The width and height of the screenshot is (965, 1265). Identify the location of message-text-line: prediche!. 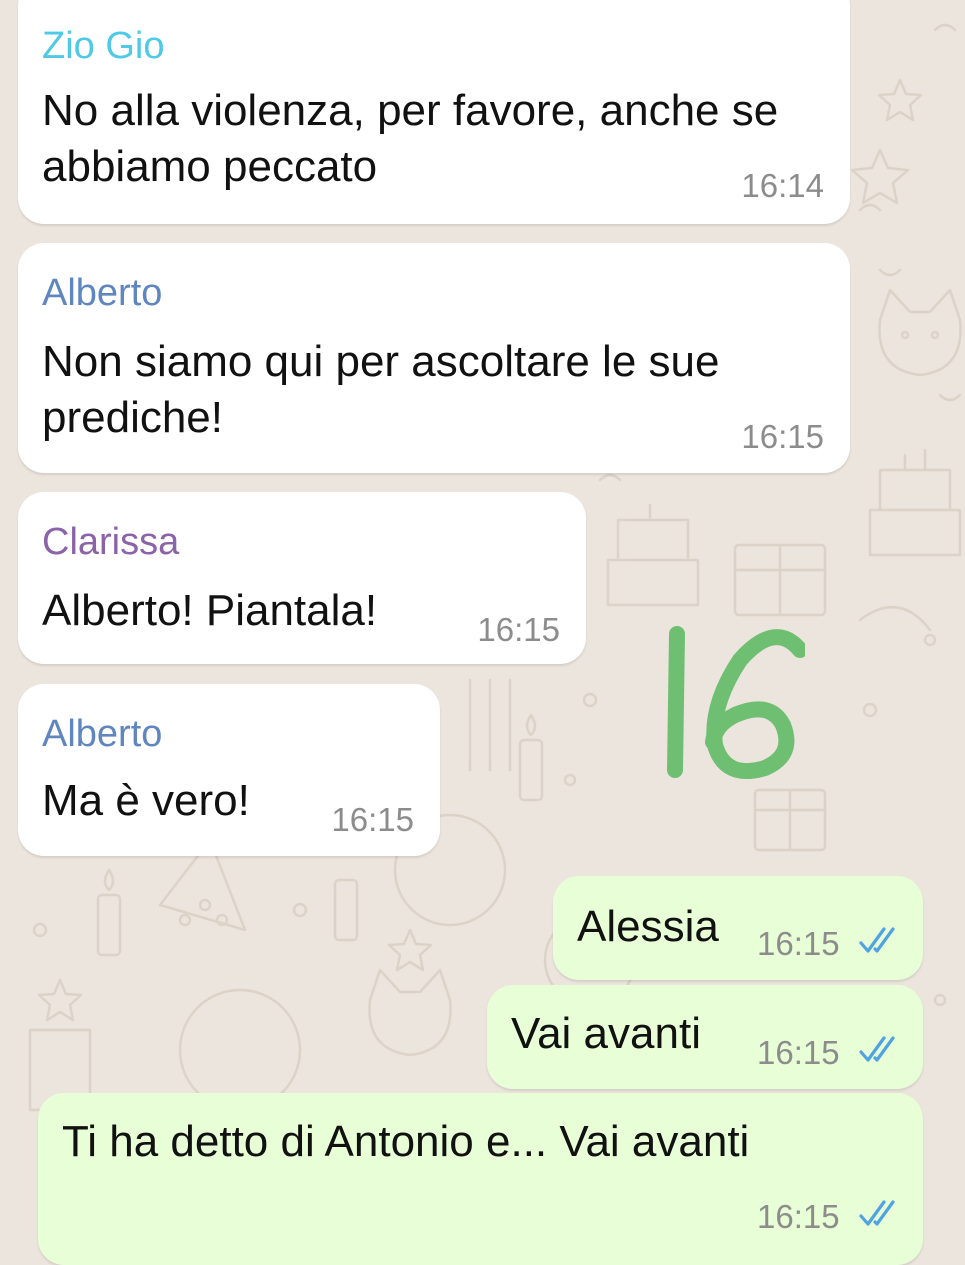
(133, 417).